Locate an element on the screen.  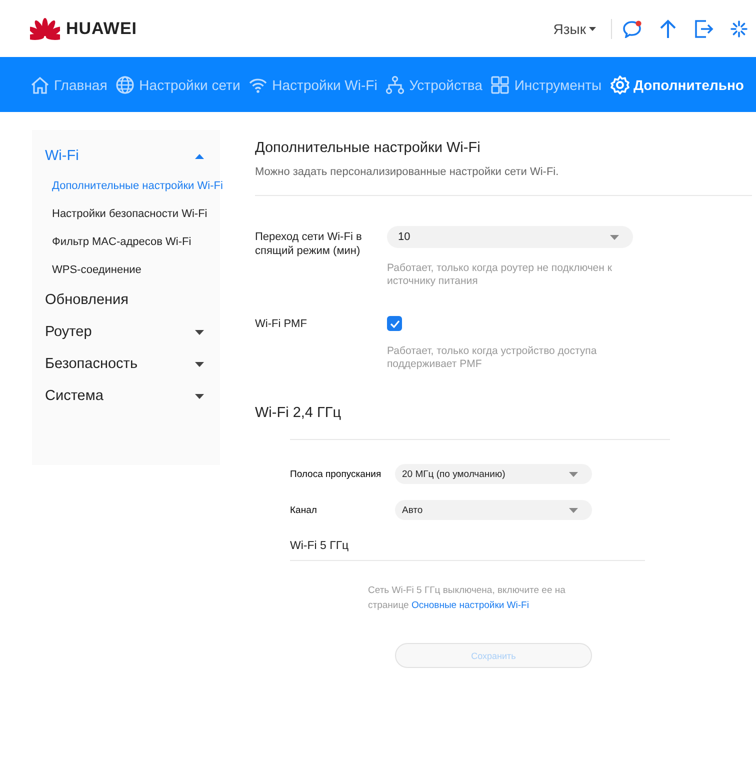
section-title: Wi-Fi 2,4 ГГц is located at coordinates (298, 413).